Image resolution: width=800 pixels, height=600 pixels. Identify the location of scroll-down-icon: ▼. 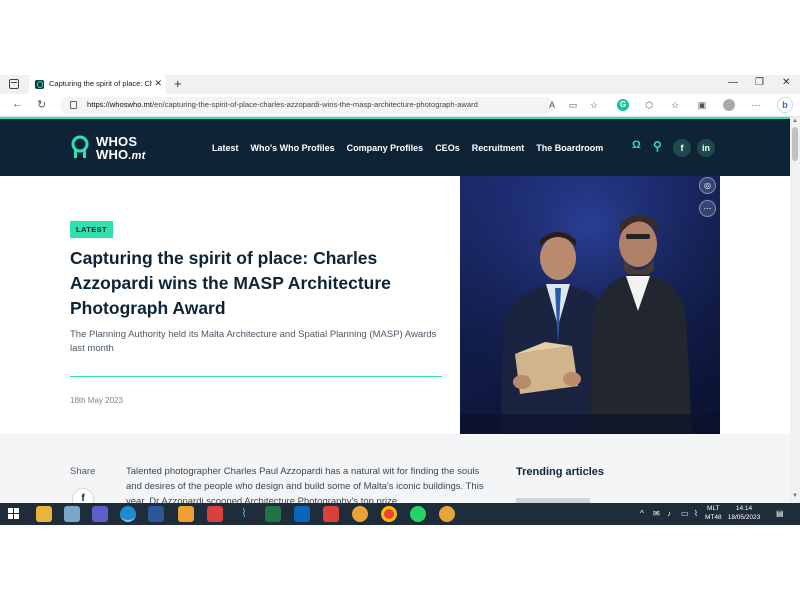
(795, 496).